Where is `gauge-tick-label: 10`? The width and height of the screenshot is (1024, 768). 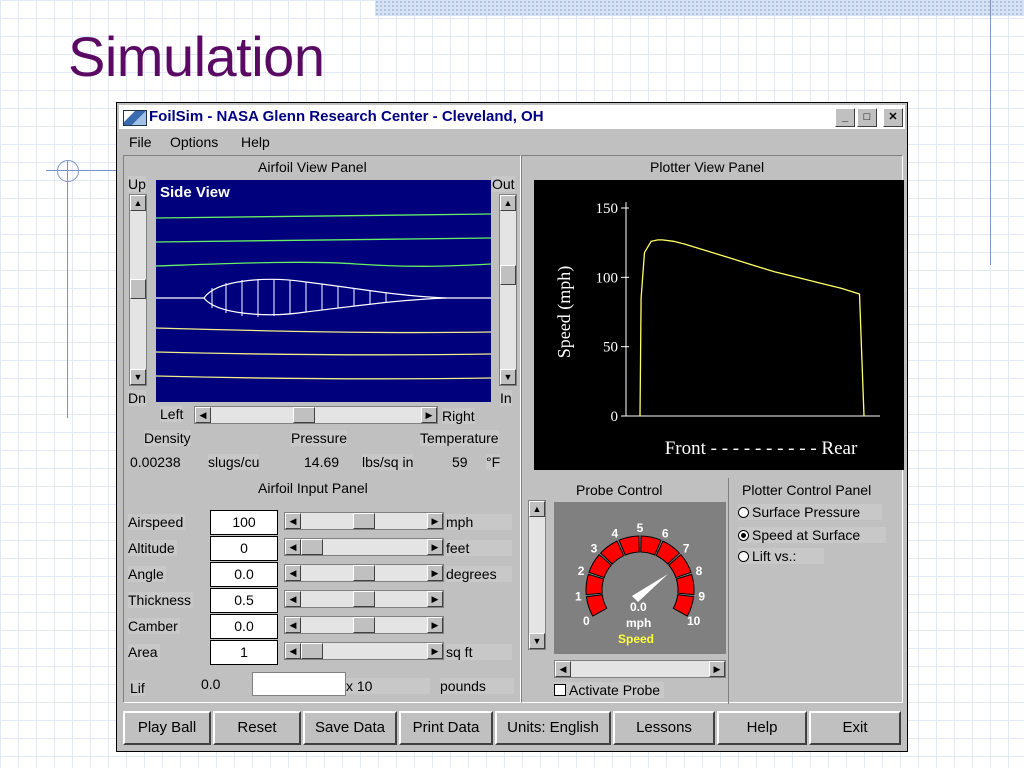 gauge-tick-label: 10 is located at coordinates (694, 621).